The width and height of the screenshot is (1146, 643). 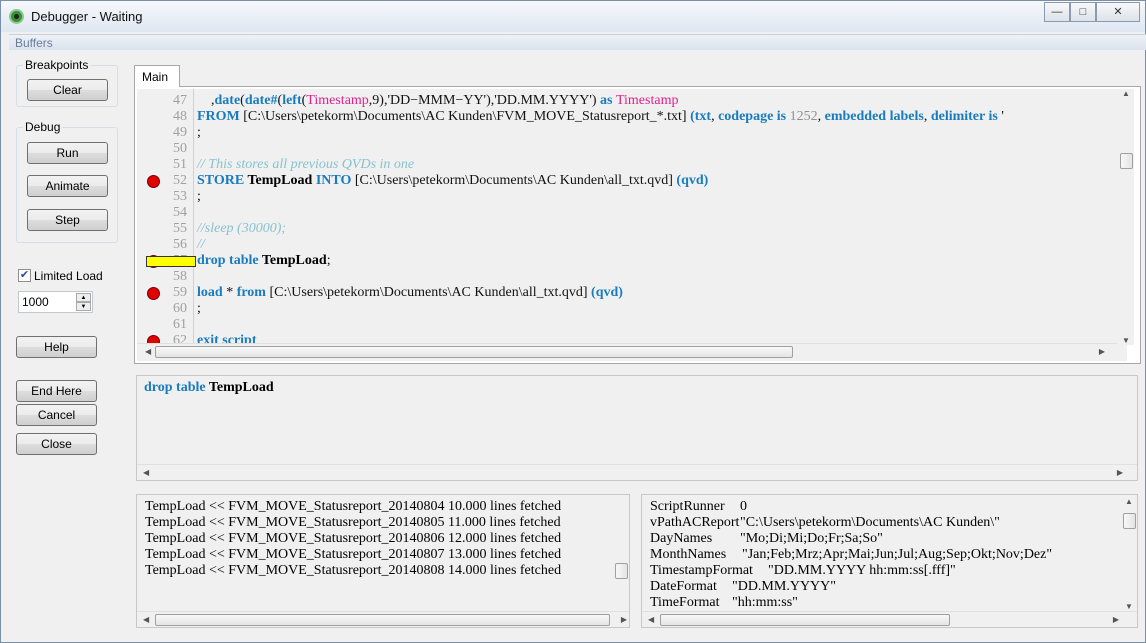 What do you see at coordinates (292, 100) in the screenshot?
I see `code-token: left` at bounding box center [292, 100].